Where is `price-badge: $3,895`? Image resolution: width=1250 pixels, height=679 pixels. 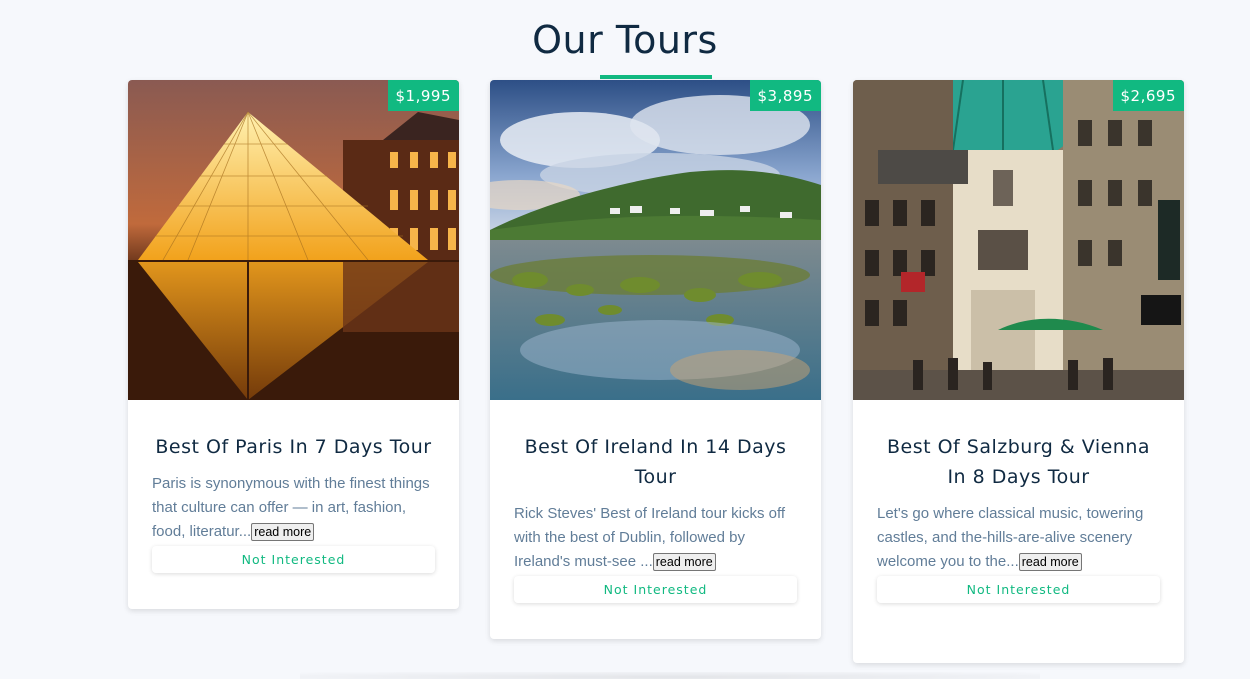
price-badge: $3,895 is located at coordinates (785, 95).